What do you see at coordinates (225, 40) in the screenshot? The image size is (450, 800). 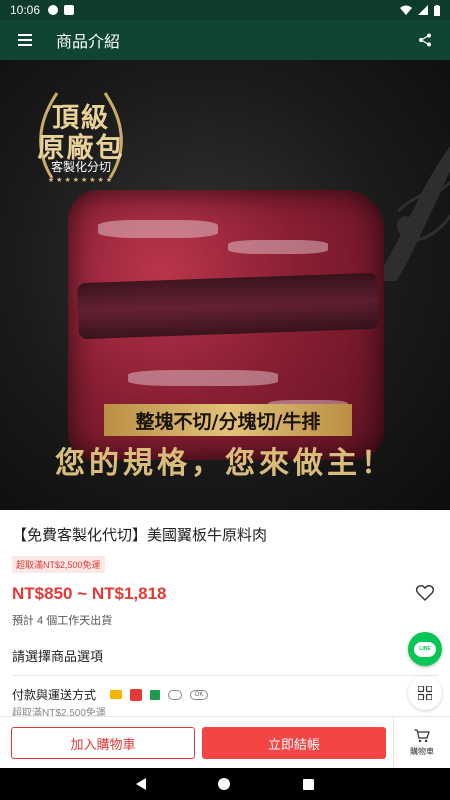 I see `app-bar: 商品介紹` at bounding box center [225, 40].